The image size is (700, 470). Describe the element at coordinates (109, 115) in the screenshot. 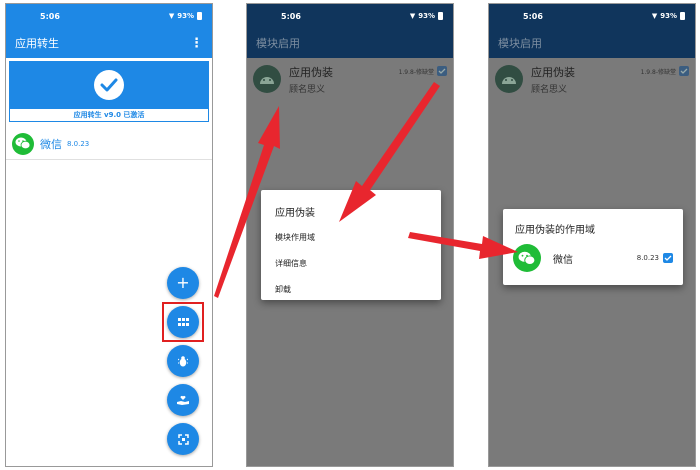

I see `banner-caption: 应用转生 v9.0 已激活` at that location.